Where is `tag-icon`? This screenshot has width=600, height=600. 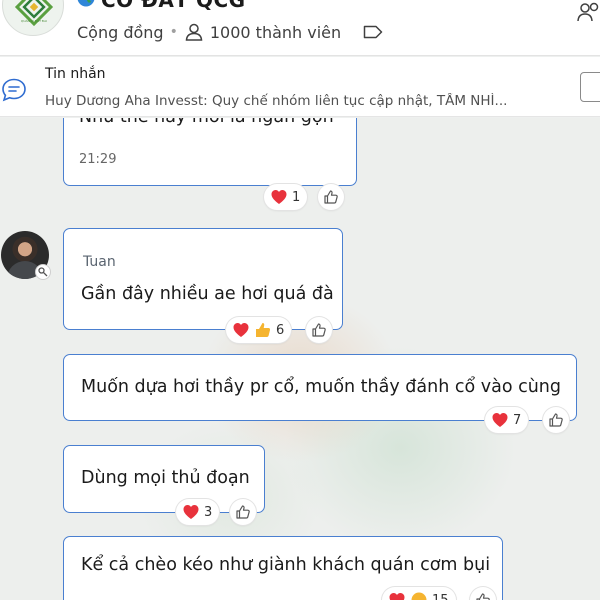
tag-icon is located at coordinates (373, 32).